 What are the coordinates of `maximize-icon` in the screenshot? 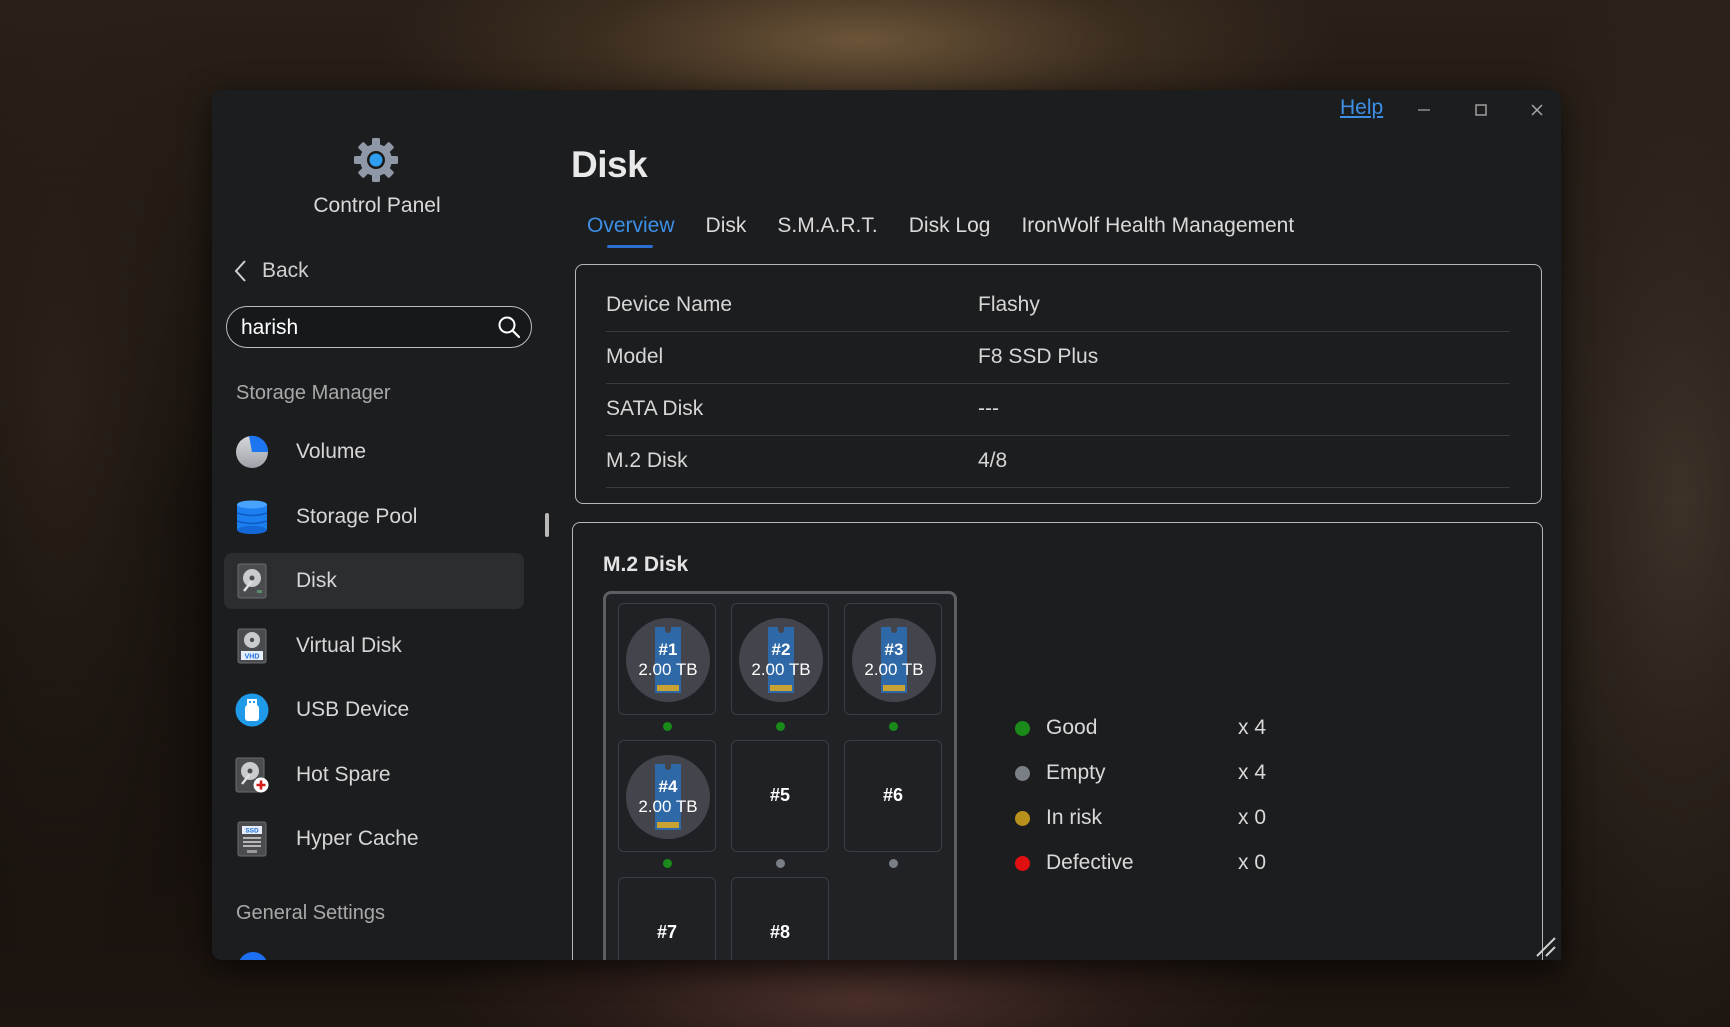 It's located at (1481, 110).